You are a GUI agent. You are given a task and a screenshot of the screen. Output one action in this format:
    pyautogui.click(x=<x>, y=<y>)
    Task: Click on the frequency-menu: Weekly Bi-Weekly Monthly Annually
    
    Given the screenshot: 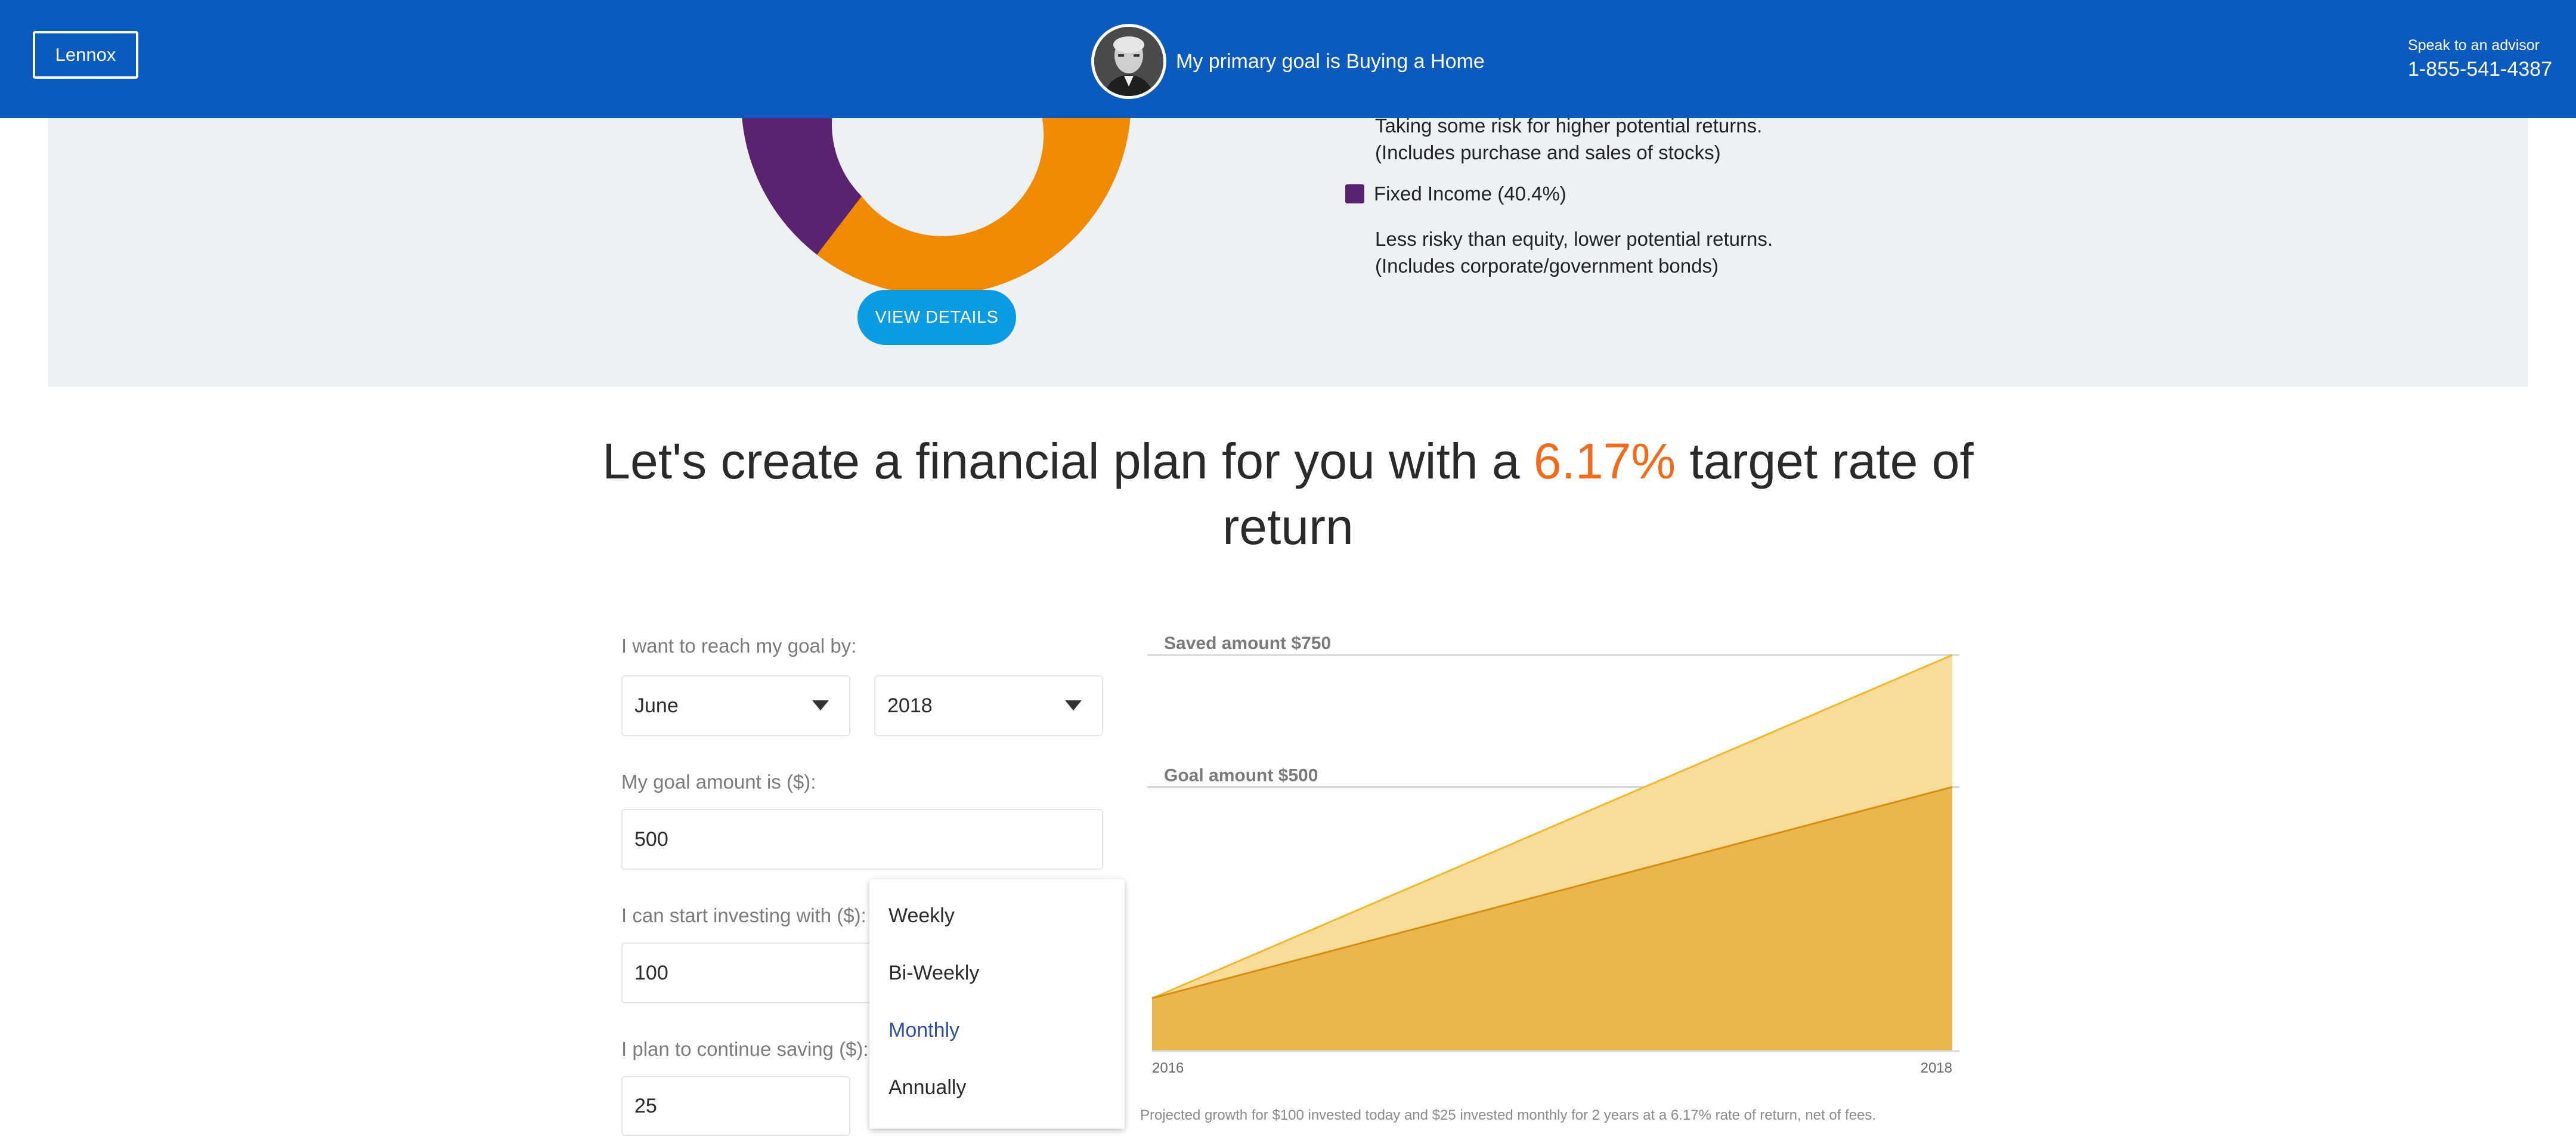 What is the action you would take?
    pyautogui.click(x=997, y=1004)
    